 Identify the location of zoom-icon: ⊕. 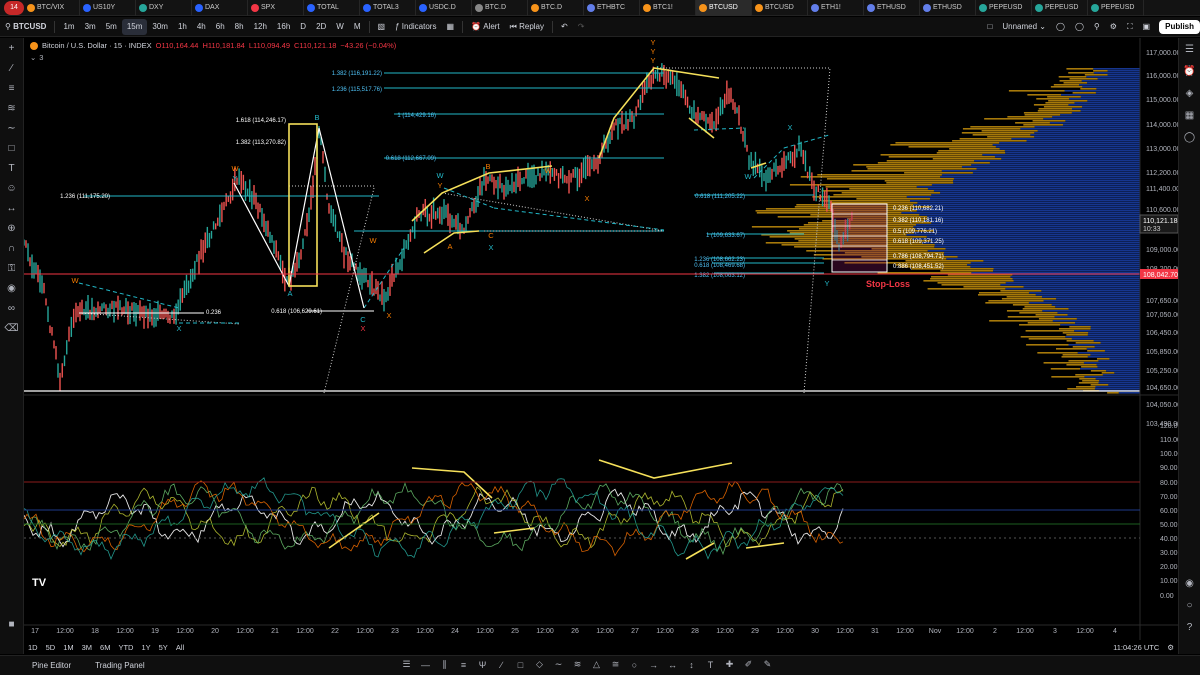
(12, 228).